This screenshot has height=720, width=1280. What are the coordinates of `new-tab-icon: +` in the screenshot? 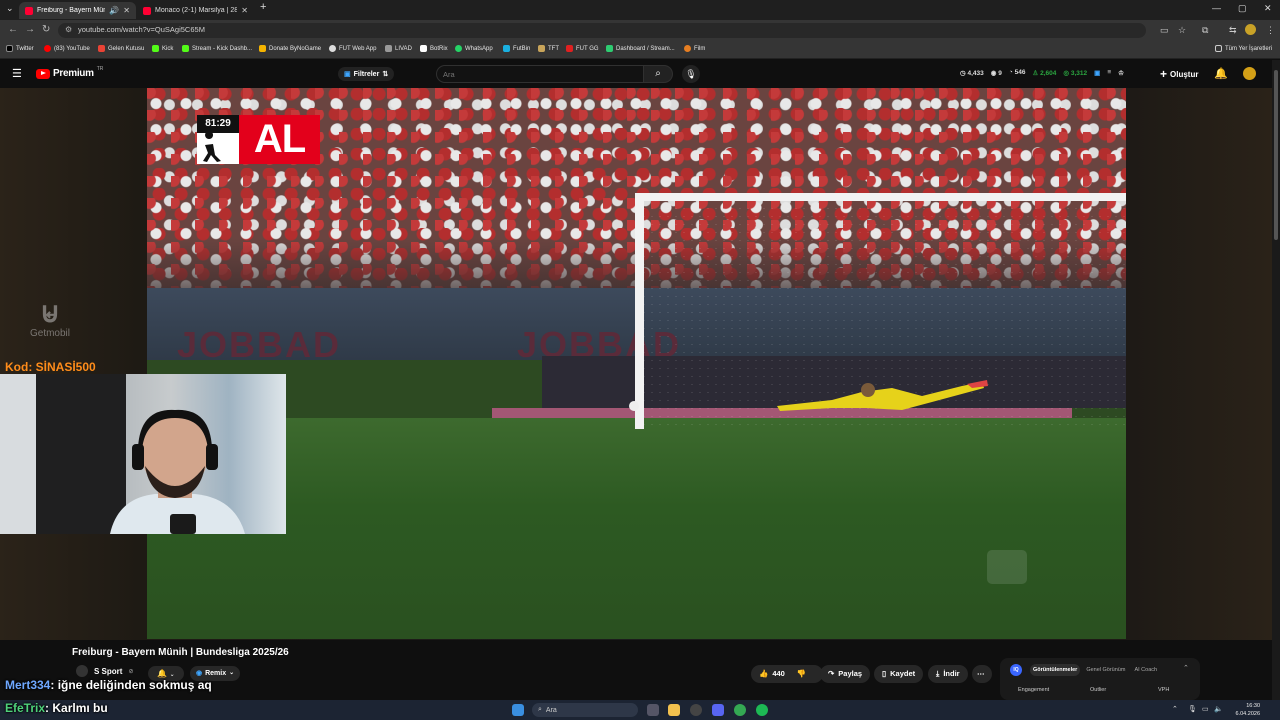 It's located at (263, 7).